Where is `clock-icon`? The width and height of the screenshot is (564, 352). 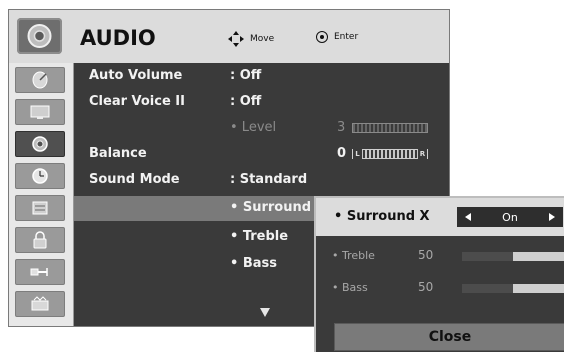 clock-icon is located at coordinates (40, 176).